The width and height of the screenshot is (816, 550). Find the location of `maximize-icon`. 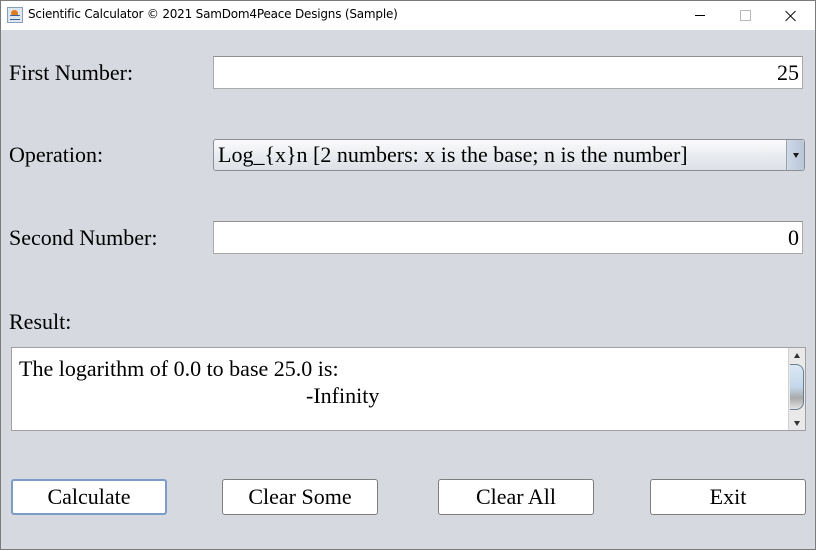

maximize-icon is located at coordinates (745, 15).